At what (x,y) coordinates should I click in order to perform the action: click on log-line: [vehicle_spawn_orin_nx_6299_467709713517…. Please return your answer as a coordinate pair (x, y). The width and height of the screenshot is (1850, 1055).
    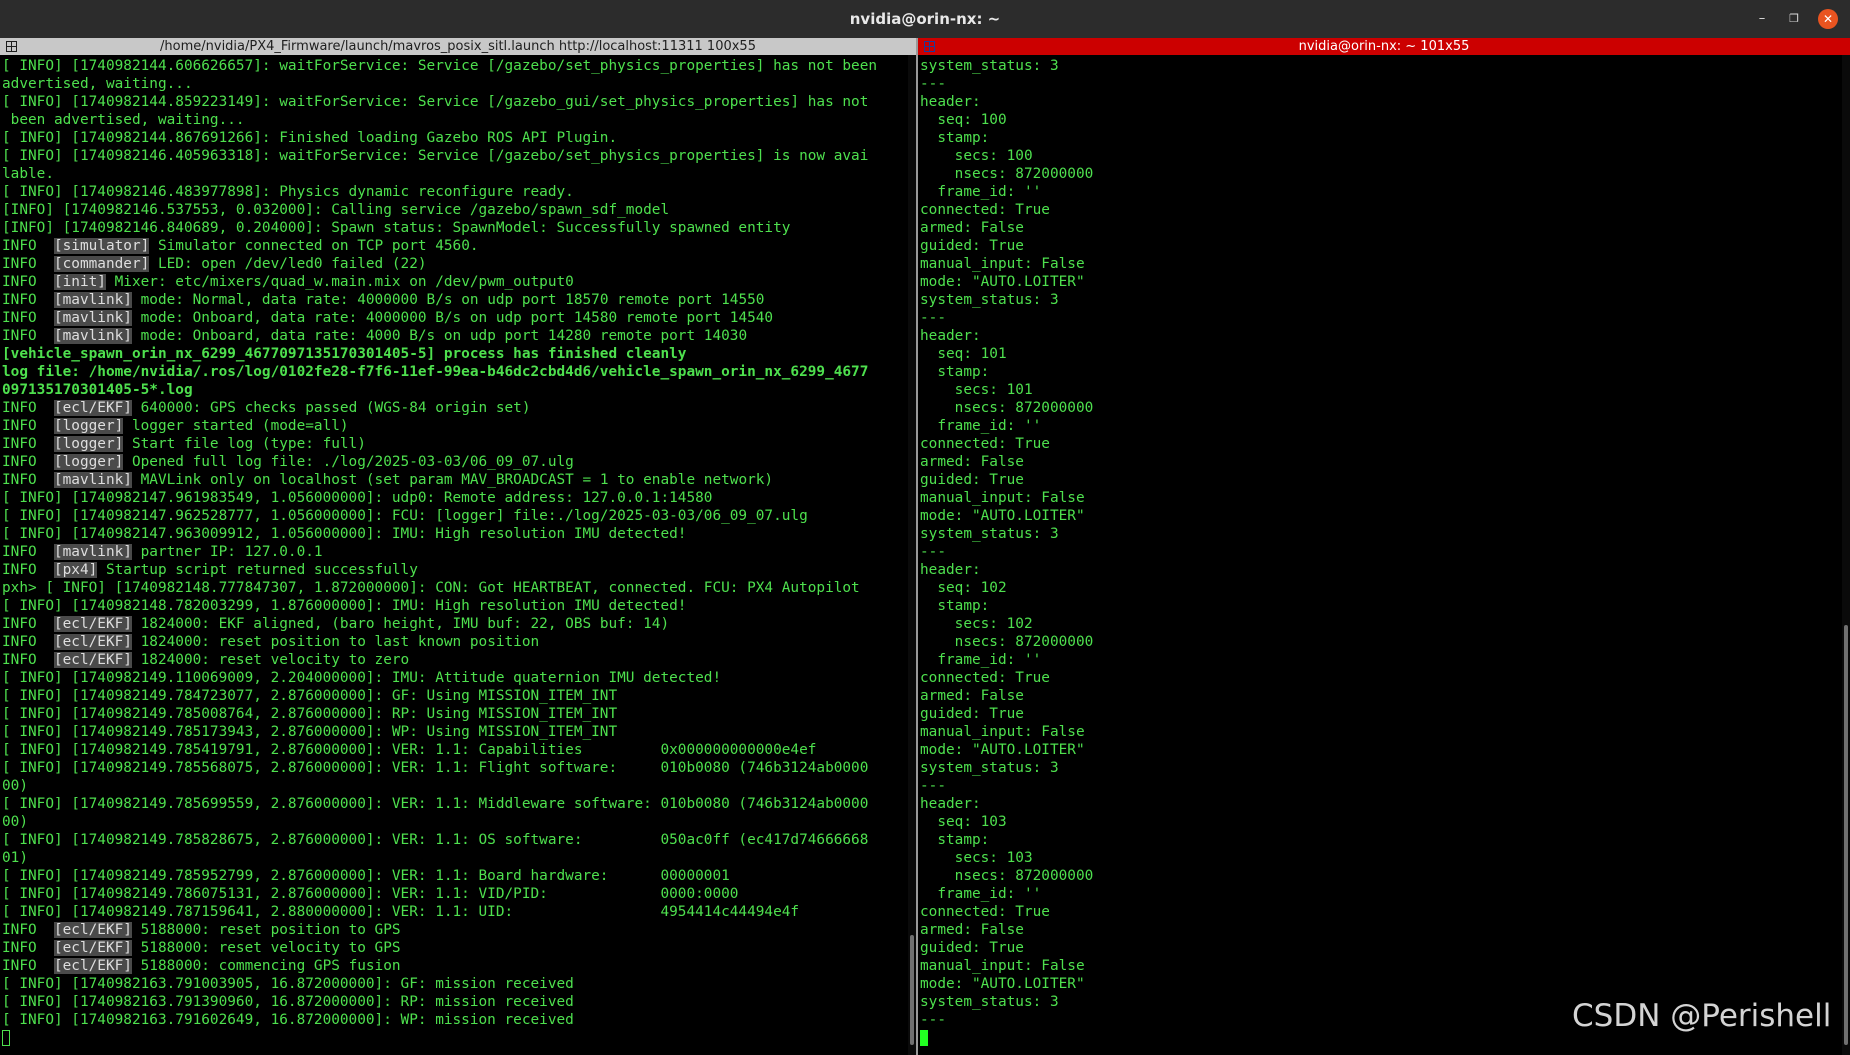
    Looking at the image, I should click on (459, 354).